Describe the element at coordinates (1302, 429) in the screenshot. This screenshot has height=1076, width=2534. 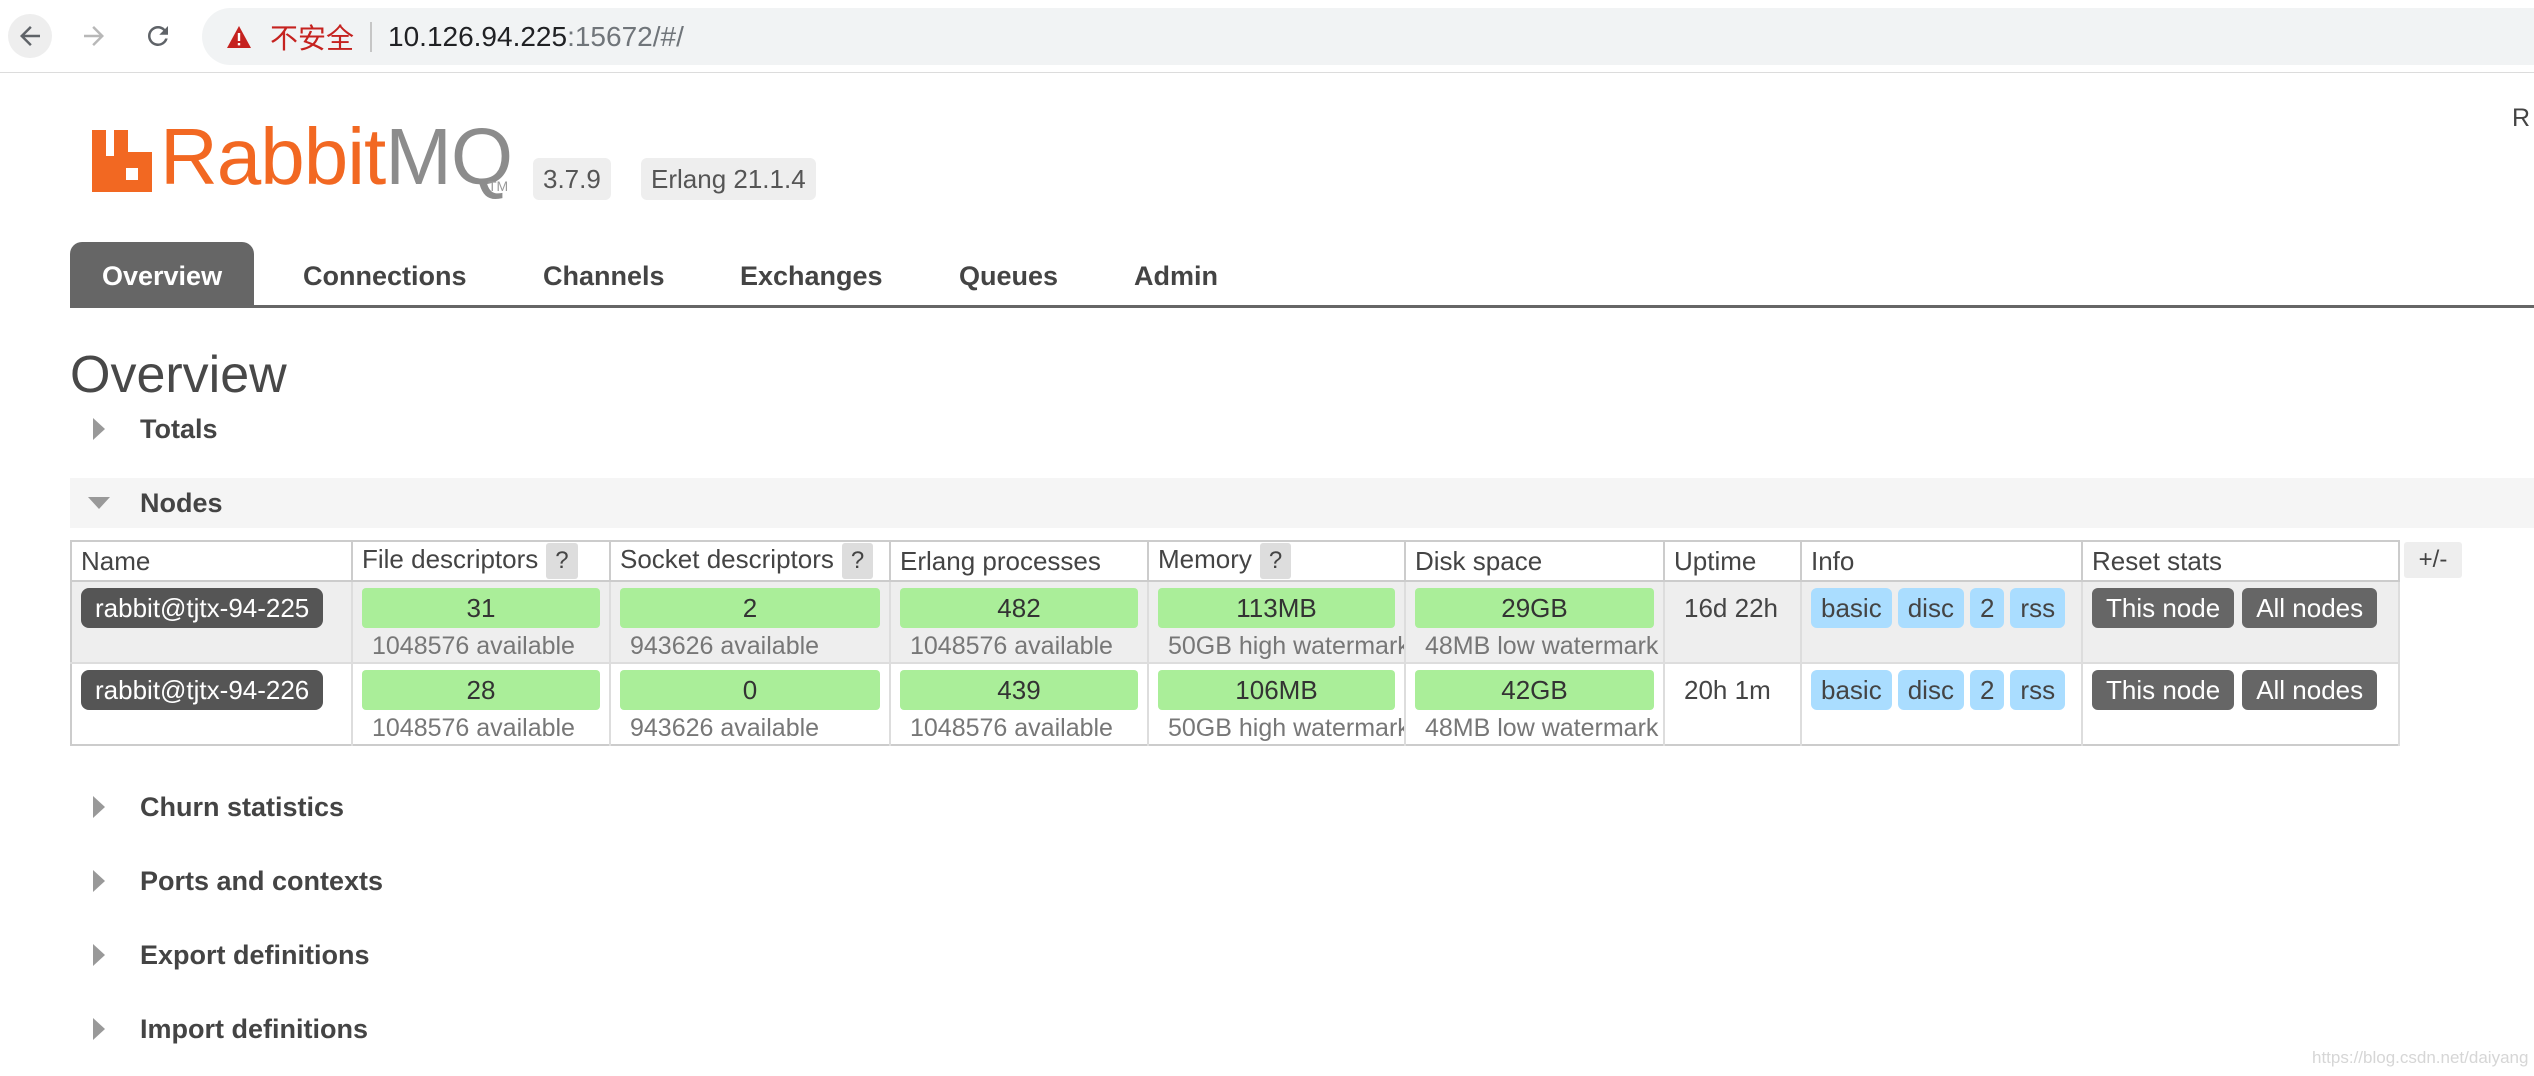
I see `section-totals: Totals` at that location.